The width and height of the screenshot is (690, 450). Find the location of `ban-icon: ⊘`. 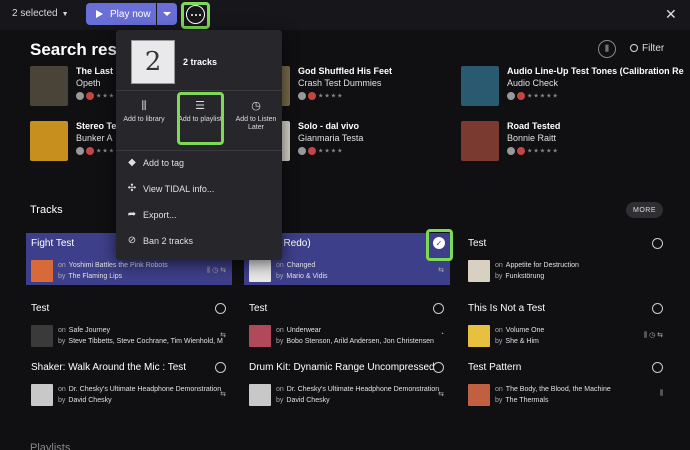

ban-icon: ⊘ is located at coordinates (132, 240).